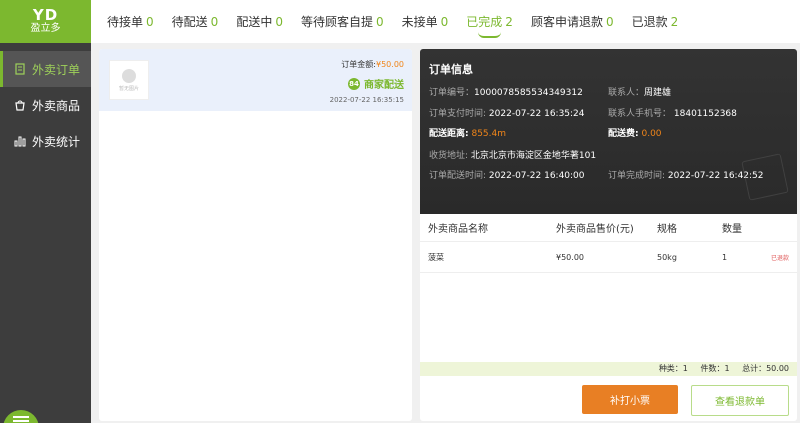 The image size is (800, 423). I want to click on delivery-badge: 84 商家配送, so click(376, 83).